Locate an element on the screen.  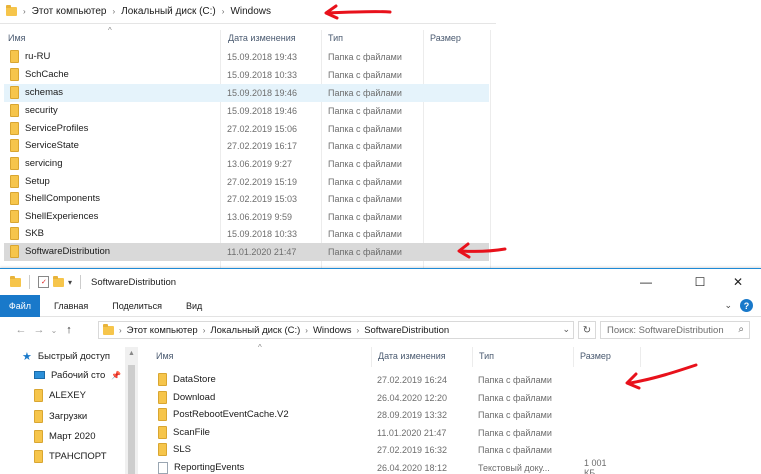
sort-ascending-icon: ^ is located at coordinates (110, 30).